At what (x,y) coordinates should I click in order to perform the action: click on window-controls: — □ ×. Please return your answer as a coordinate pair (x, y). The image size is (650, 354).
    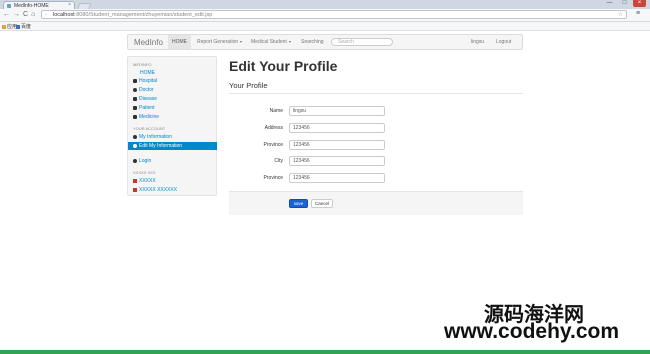
    Looking at the image, I should click on (624, 3).